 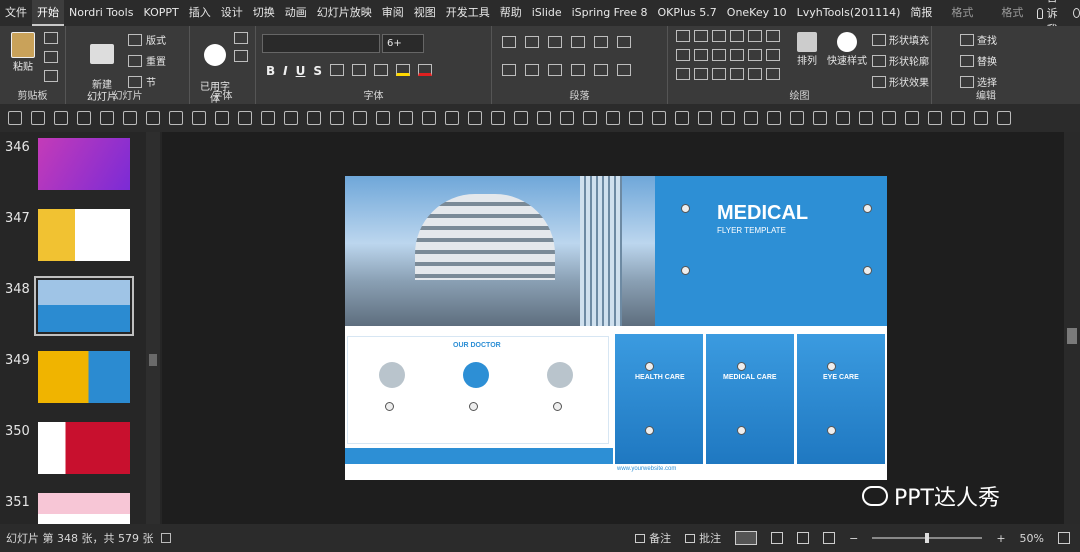 What do you see at coordinates (746, 538) in the screenshot?
I see `normal-view-icon` at bounding box center [746, 538].